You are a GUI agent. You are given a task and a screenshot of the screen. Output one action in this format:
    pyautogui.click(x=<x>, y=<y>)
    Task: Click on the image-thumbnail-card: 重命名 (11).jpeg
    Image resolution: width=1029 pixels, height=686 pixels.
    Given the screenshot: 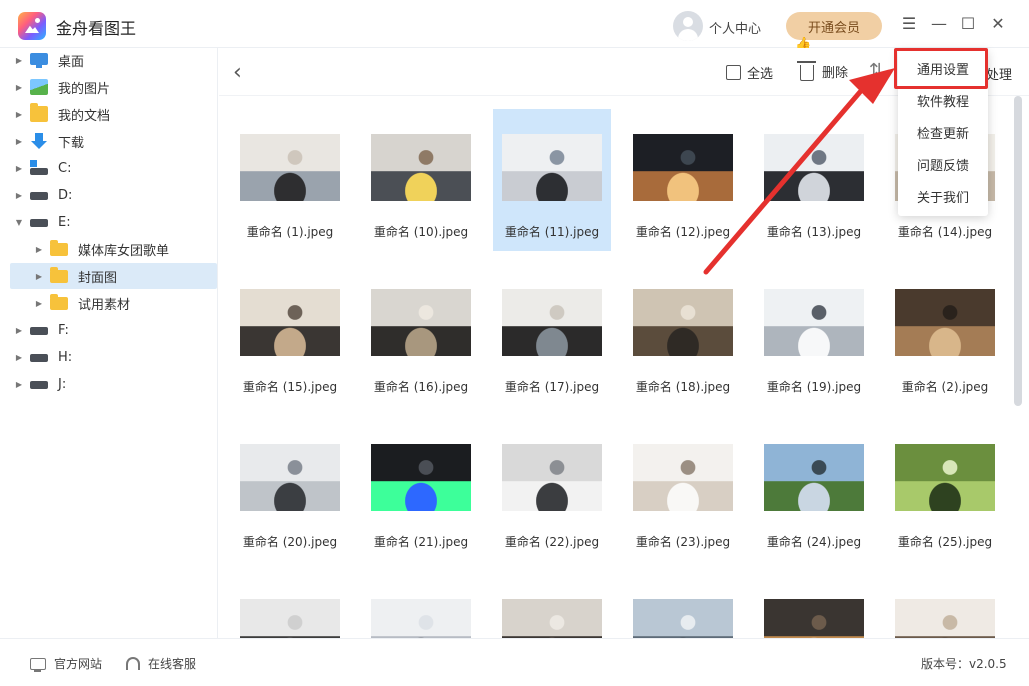 What is the action you would take?
    pyautogui.click(x=552, y=180)
    